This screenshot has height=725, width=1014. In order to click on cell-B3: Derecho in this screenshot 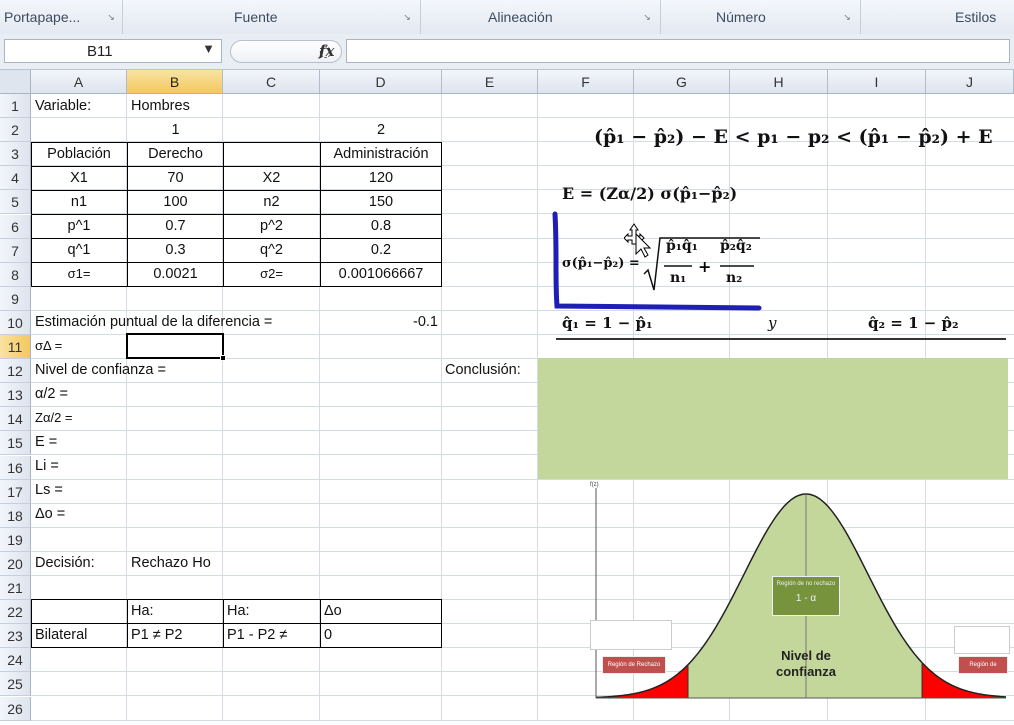, I will do `click(175, 154)`.